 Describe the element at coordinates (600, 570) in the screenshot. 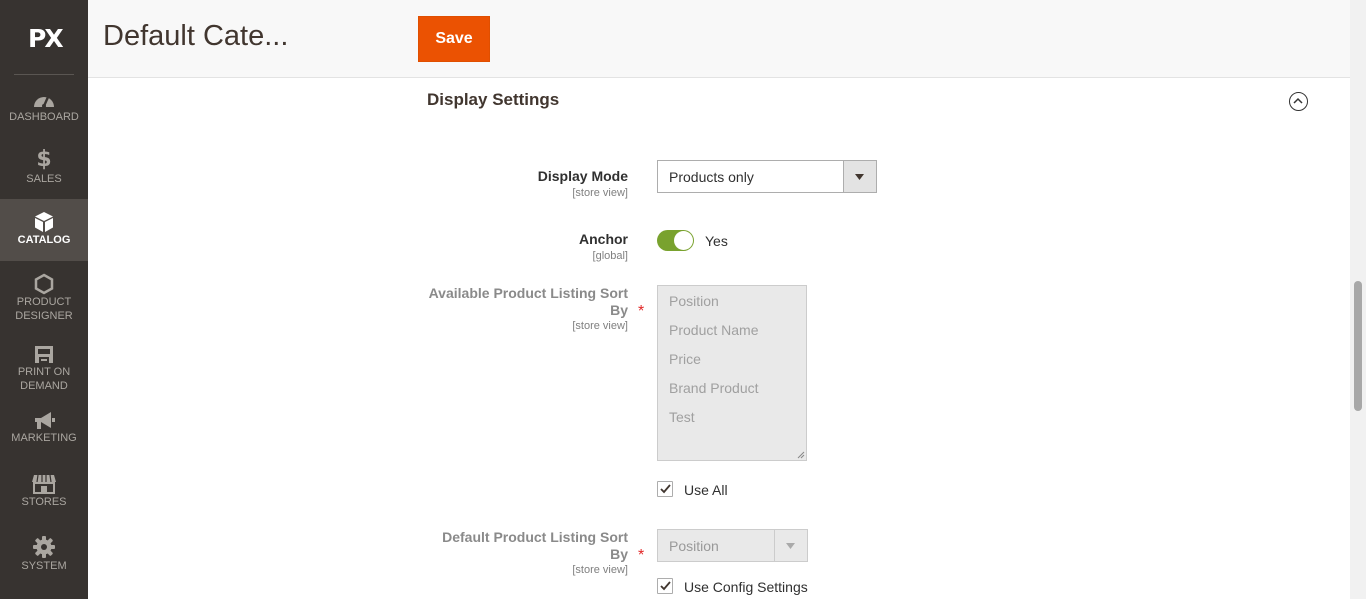

I see `default-sort-scope: [store view]` at that location.